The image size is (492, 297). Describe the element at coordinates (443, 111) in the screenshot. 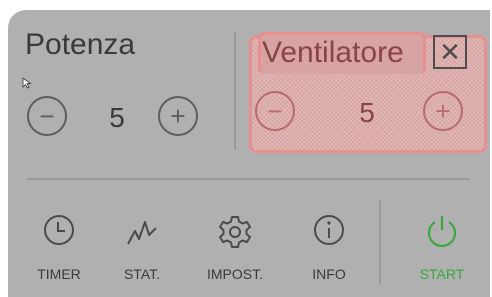

I see `ventilatore-plus-button: +` at that location.